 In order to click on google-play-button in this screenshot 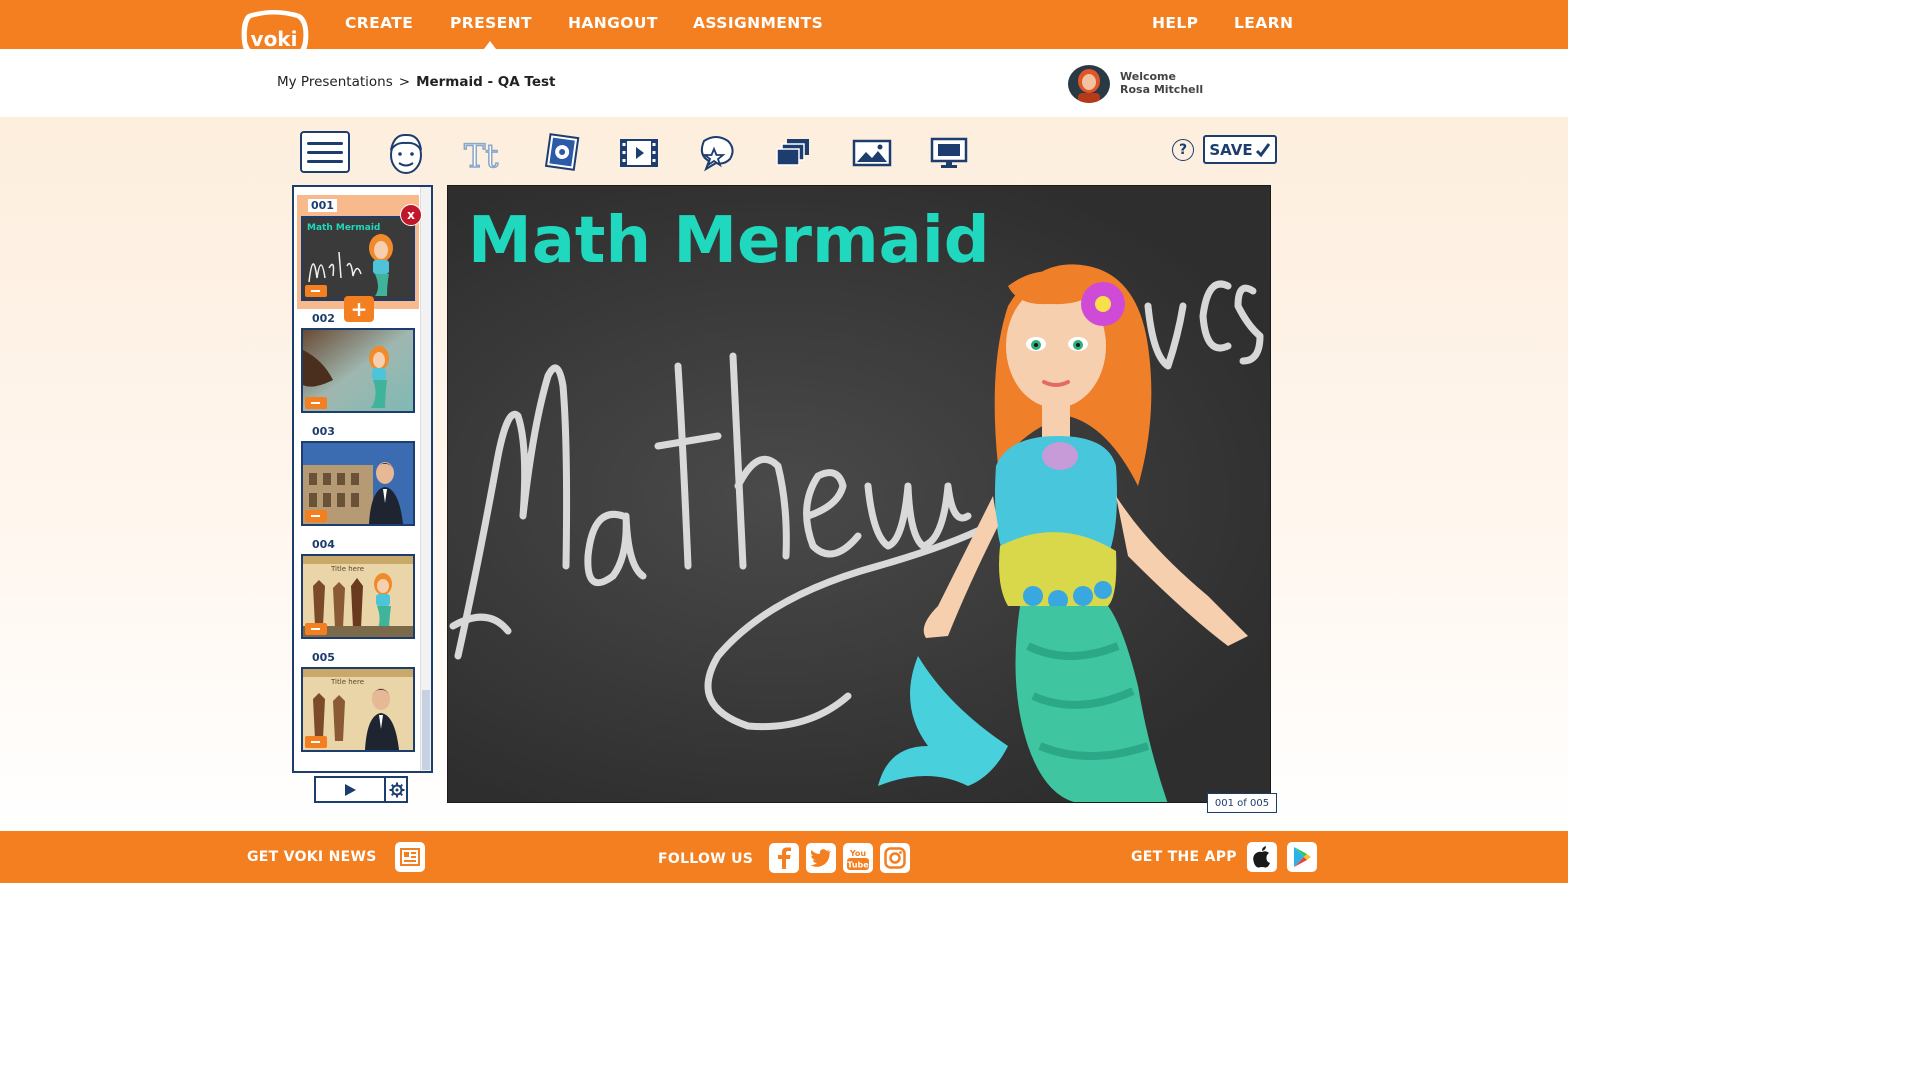, I will do `click(1302, 857)`.